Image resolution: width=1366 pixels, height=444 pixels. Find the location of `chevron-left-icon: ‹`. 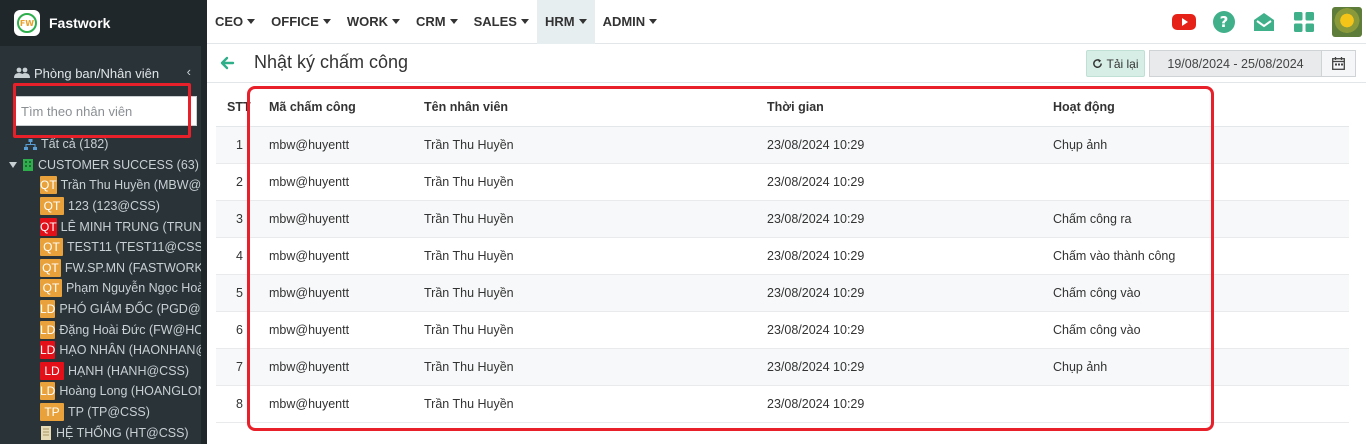

chevron-left-icon: ‹ is located at coordinates (189, 71).